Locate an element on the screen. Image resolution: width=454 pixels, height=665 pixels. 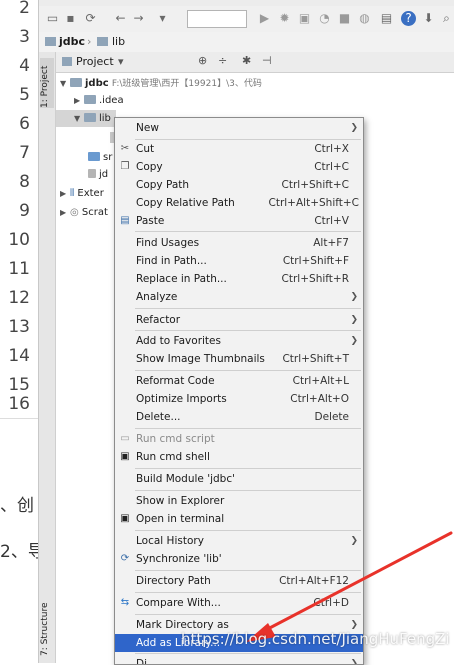
folder-icon is located at coordinates (50, 41).